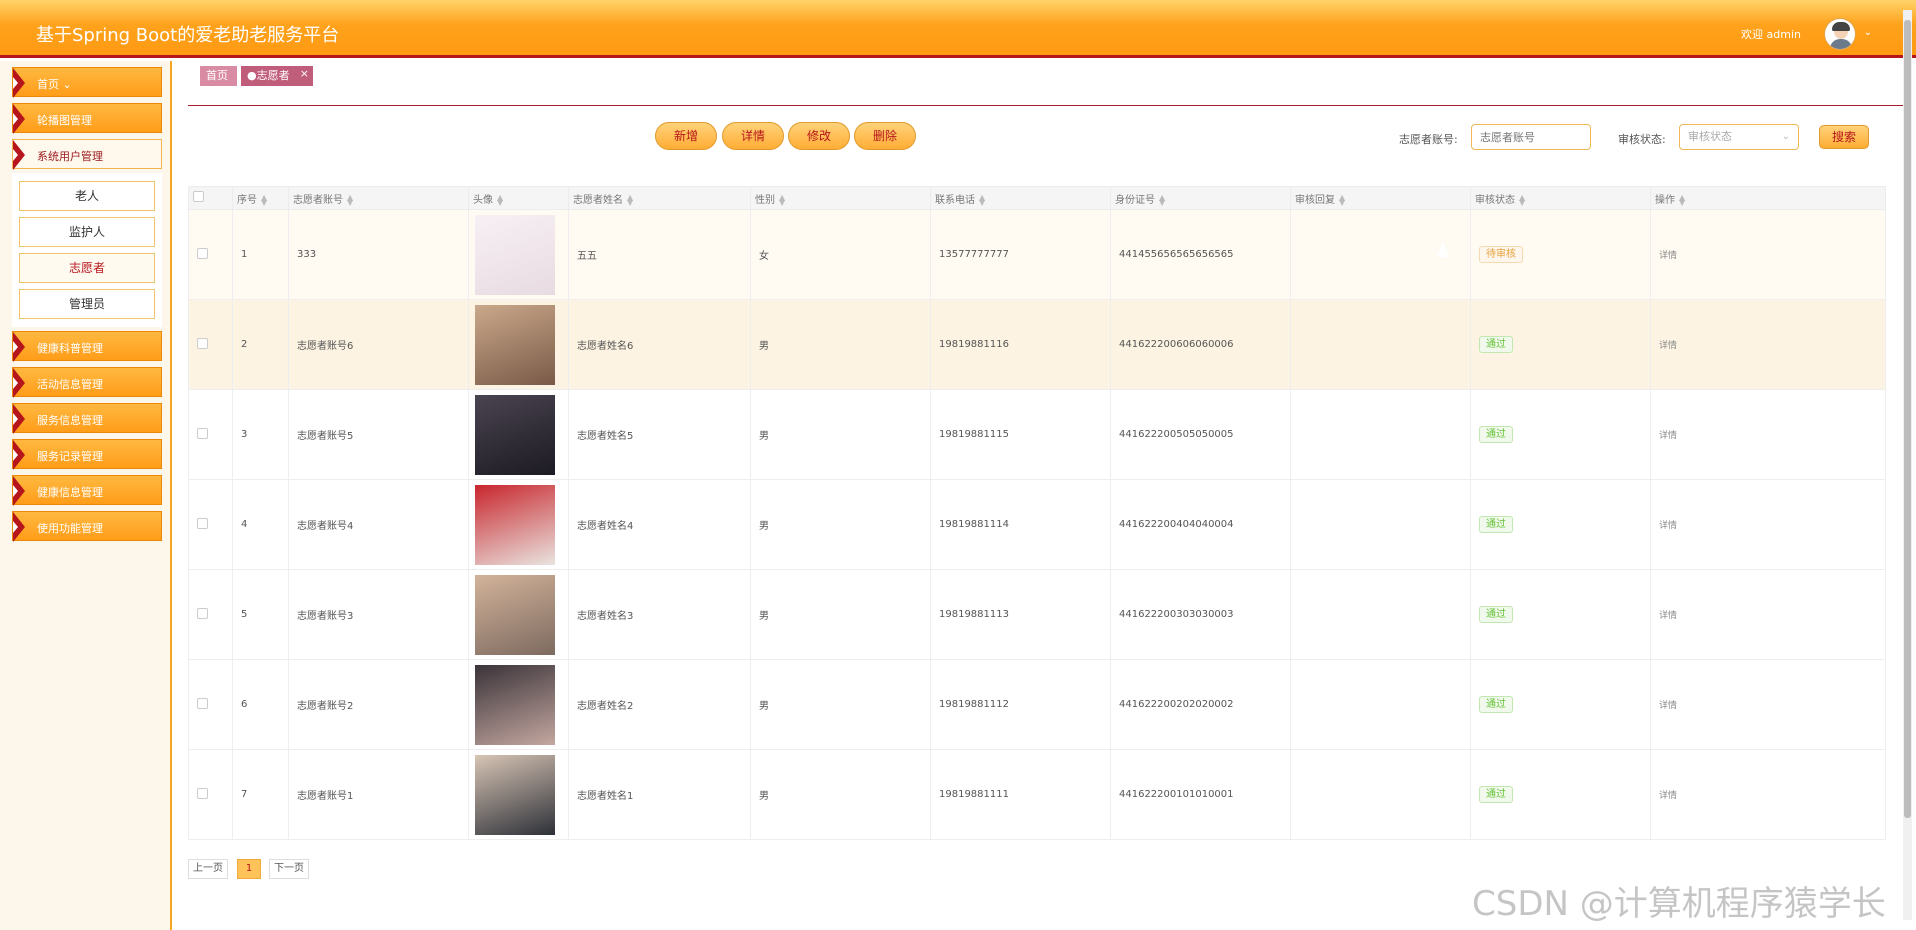  Describe the element at coordinates (260, 524) in the screenshot. I see `cell-no: 4` at that location.